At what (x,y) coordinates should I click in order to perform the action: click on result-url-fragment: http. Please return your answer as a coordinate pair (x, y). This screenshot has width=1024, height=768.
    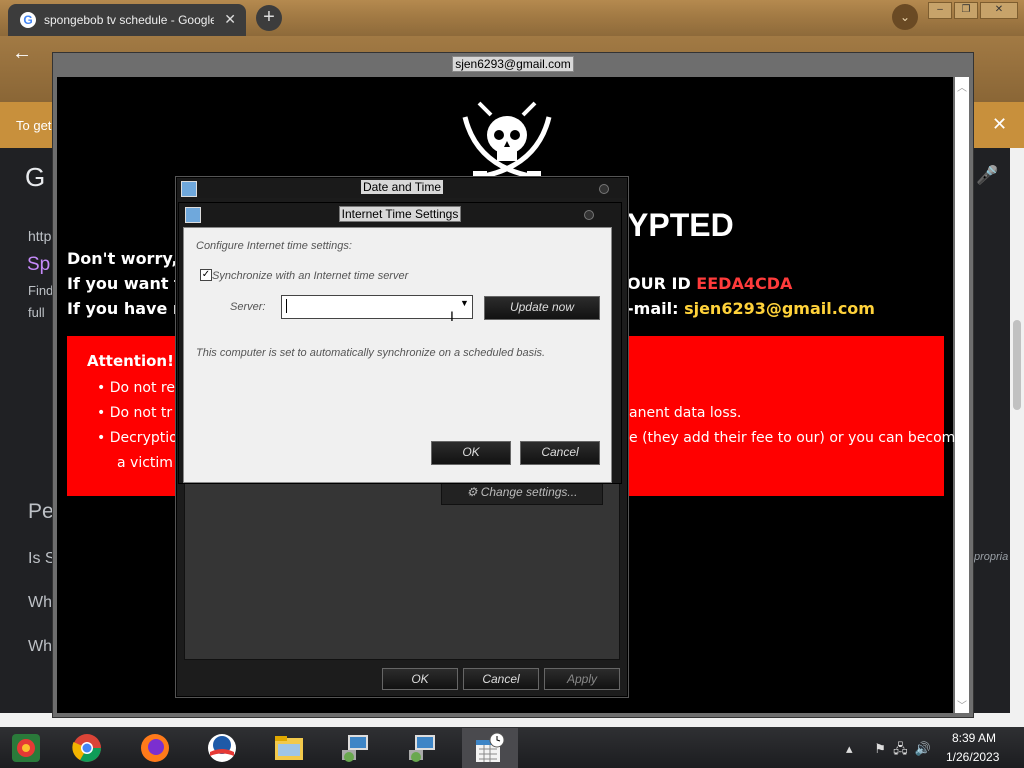
    Looking at the image, I should click on (40, 236).